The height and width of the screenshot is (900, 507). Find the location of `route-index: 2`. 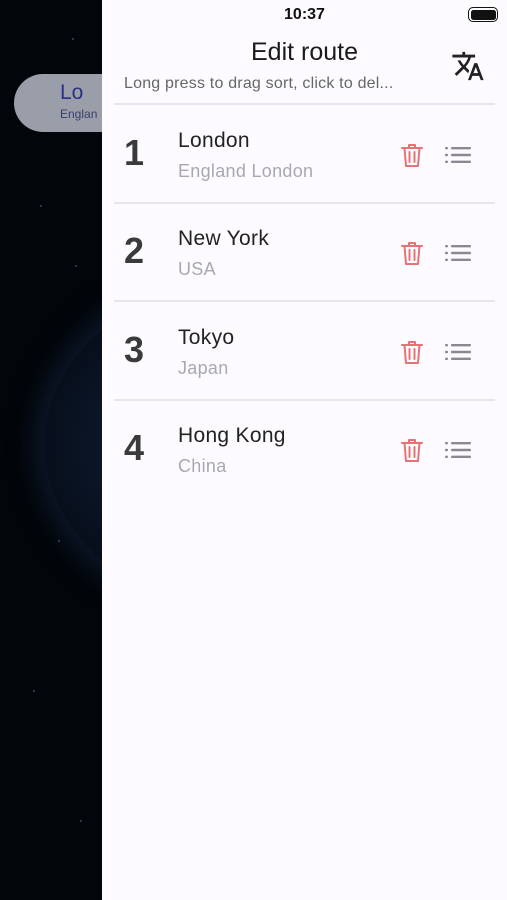

route-index: 2 is located at coordinates (134, 250).